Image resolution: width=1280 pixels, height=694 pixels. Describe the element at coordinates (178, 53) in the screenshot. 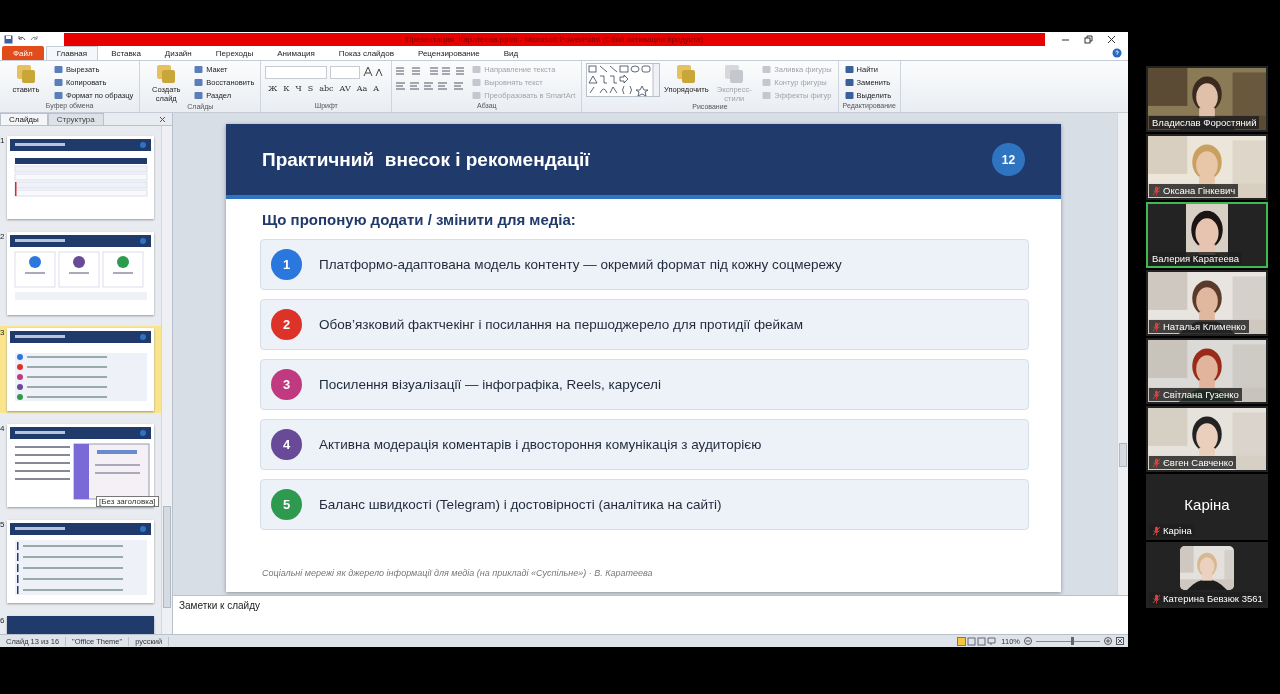

I see `ribbon-tab: Дизайн` at that location.